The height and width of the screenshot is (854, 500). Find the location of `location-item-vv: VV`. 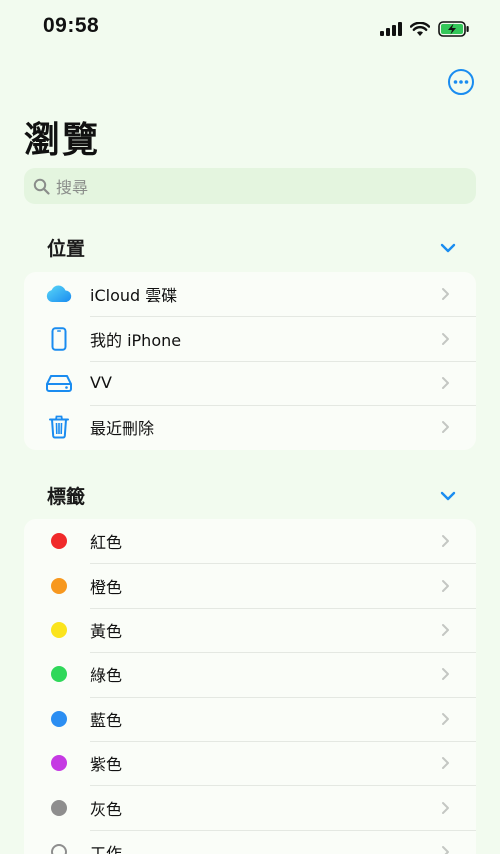

location-item-vv: VV is located at coordinates (250, 382).